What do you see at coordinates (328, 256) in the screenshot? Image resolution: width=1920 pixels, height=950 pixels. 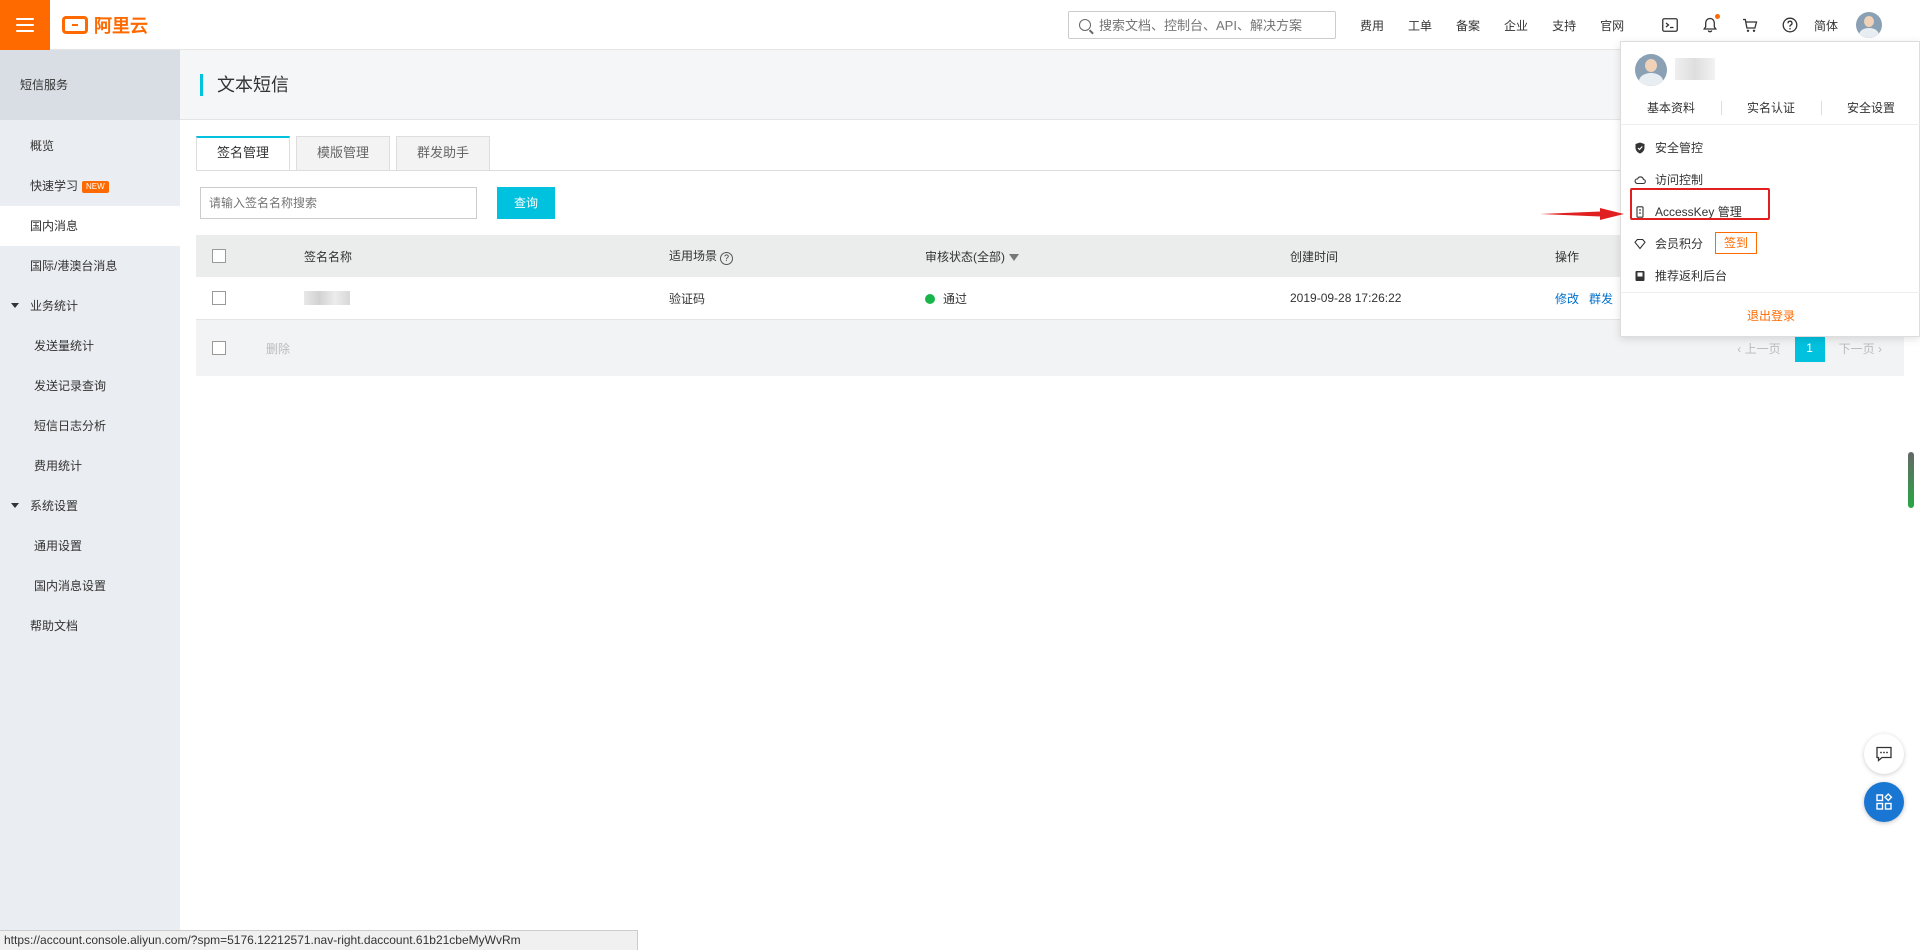 I see `column-header-name: 签名名称` at bounding box center [328, 256].